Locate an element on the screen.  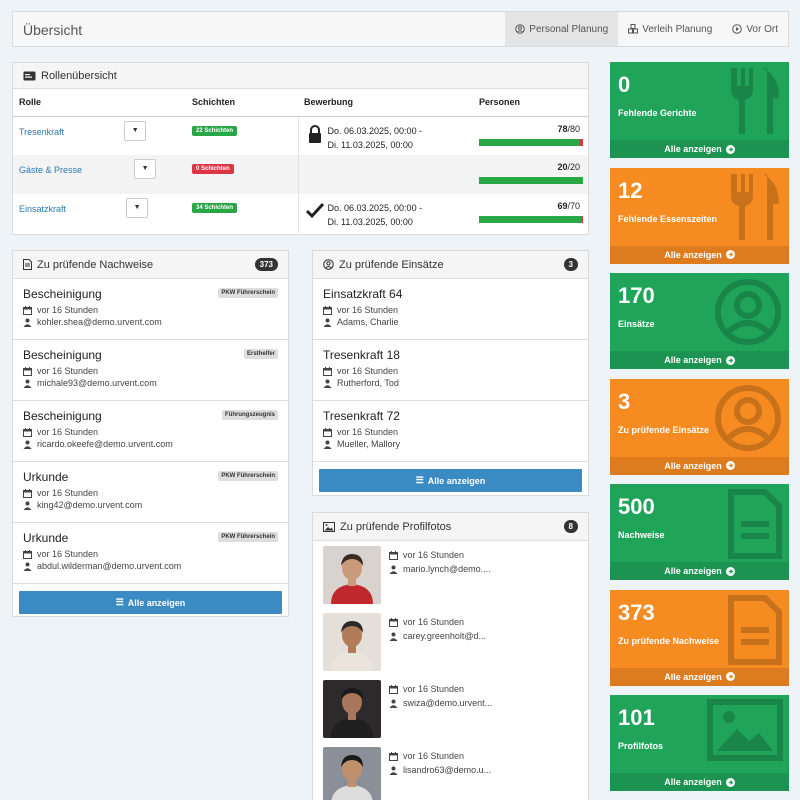
item-title: Tresenkraft 18 is located at coordinates (361, 355).